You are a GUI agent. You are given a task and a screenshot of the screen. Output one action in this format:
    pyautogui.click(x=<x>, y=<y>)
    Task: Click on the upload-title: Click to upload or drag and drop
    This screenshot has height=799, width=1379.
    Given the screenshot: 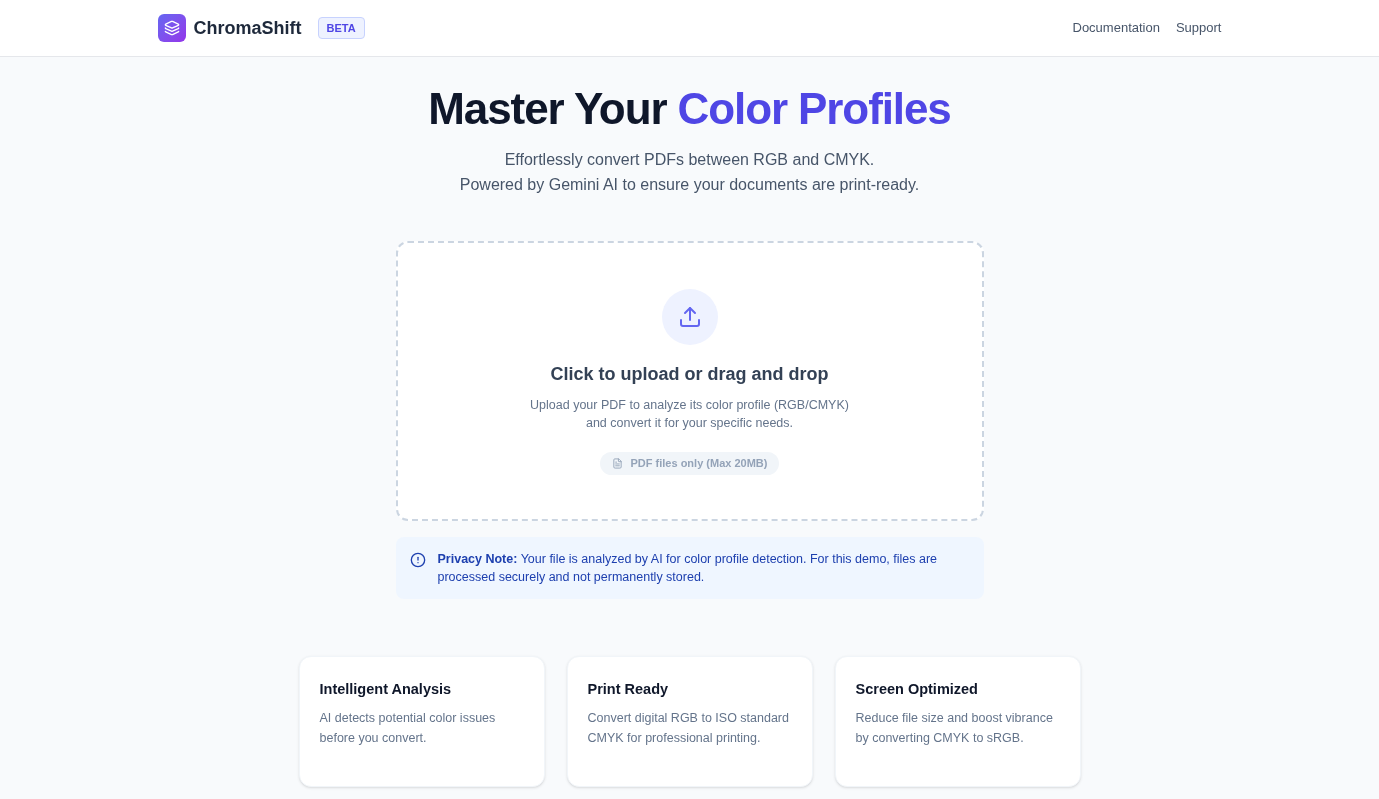 What is the action you would take?
    pyautogui.click(x=689, y=374)
    